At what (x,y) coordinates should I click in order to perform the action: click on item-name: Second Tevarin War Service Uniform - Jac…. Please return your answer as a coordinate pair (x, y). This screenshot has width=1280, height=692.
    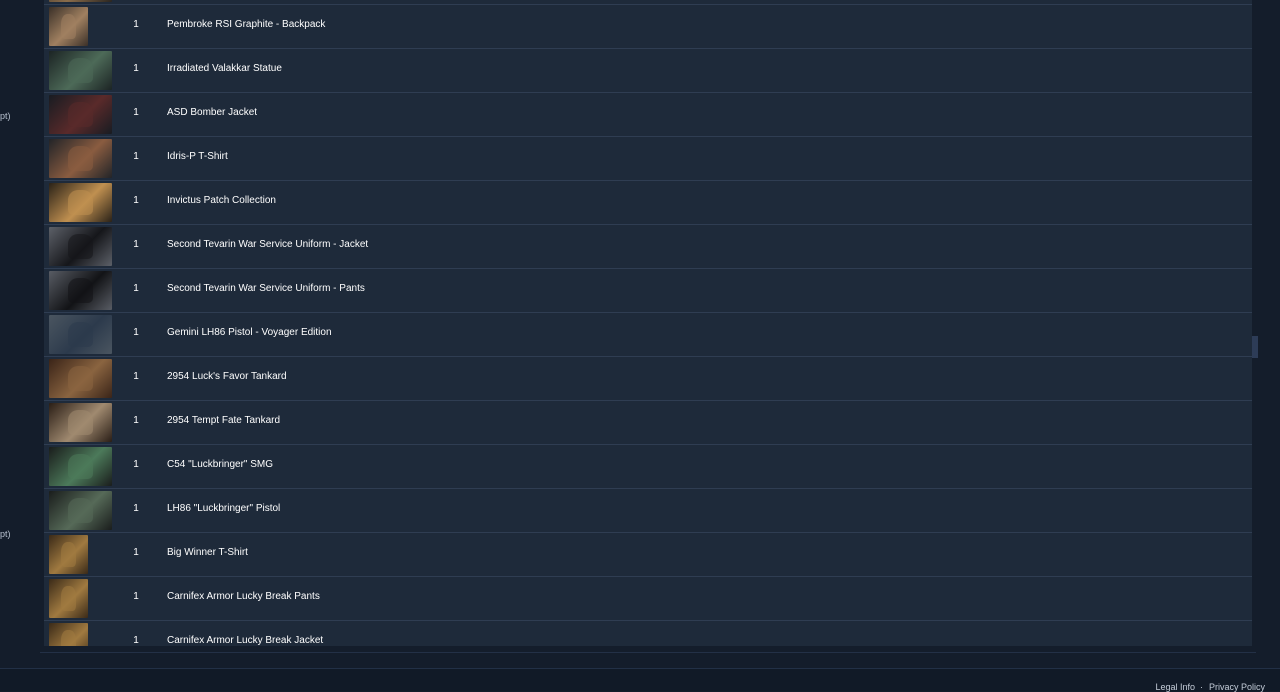
    Looking at the image, I should click on (268, 244).